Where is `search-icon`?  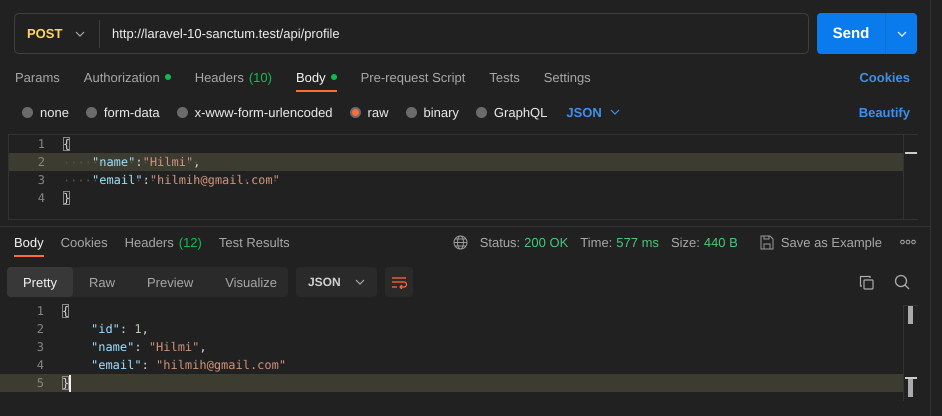 search-icon is located at coordinates (902, 282).